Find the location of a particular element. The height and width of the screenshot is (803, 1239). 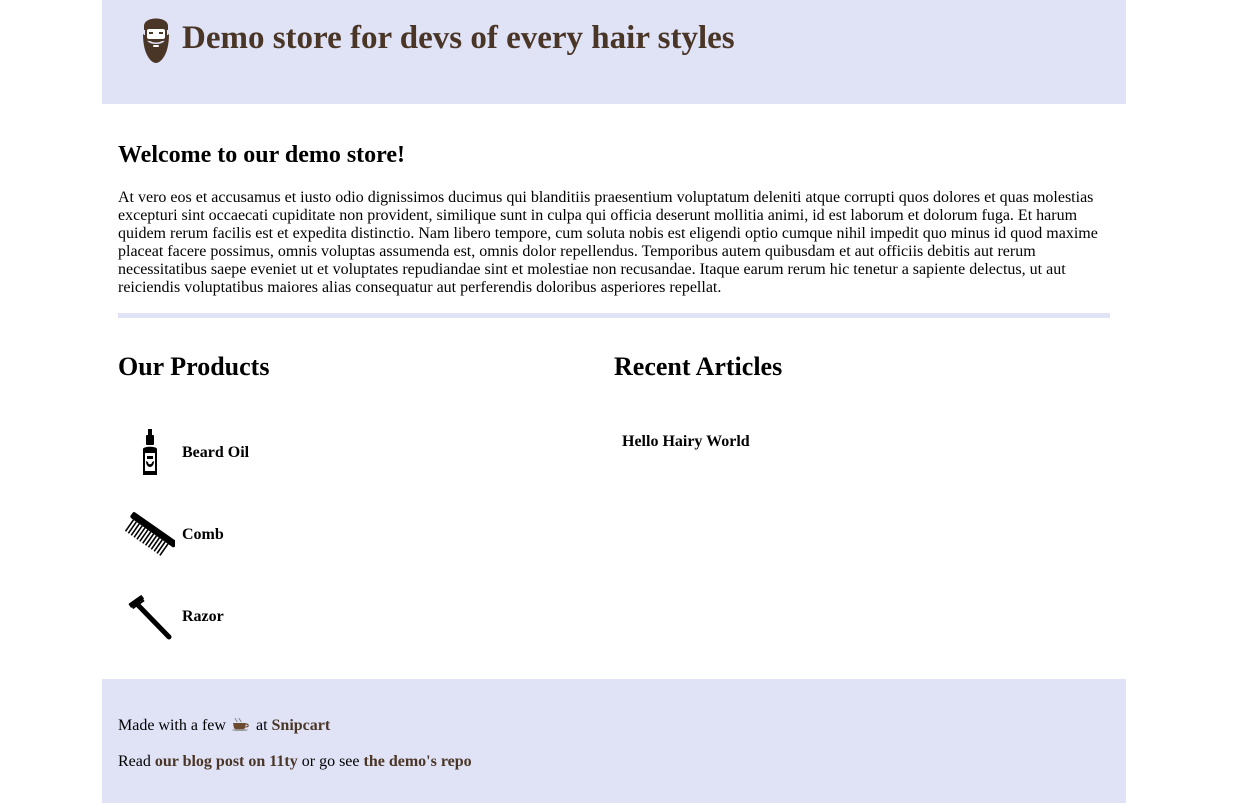

welcome-title: Welcome to our demo store! is located at coordinates (262, 155).